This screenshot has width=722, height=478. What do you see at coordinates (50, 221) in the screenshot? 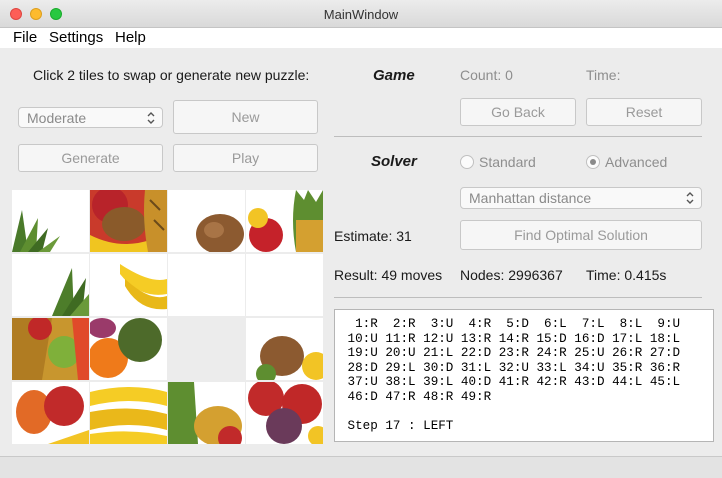
I see `tile-pineapple-leaves` at bounding box center [50, 221].